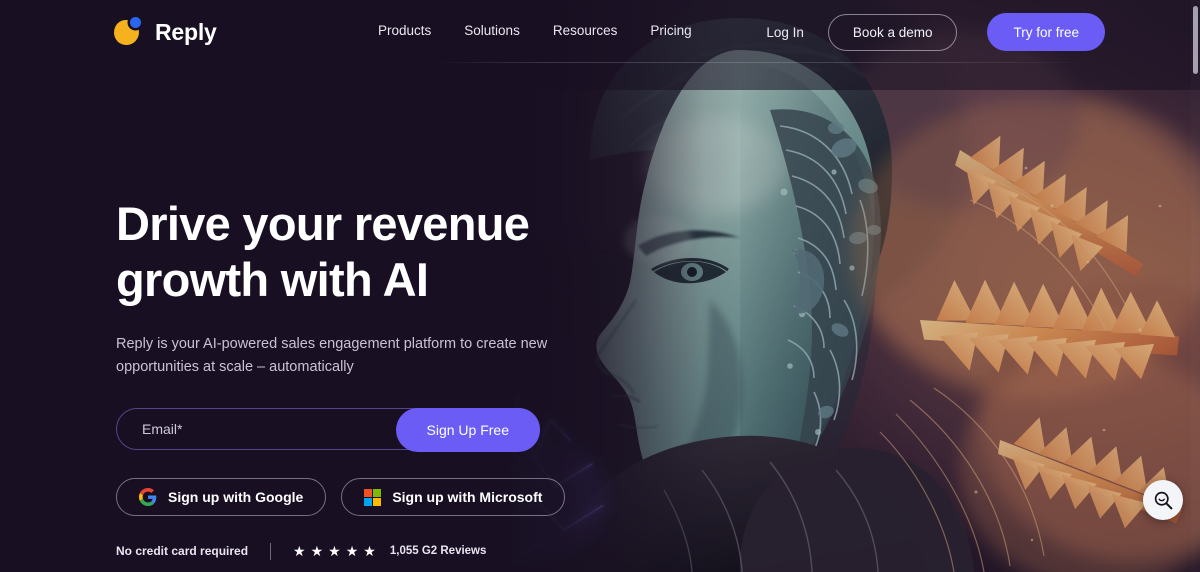 Image resolution: width=1200 pixels, height=572 pixels. I want to click on google-icon, so click(148, 497).